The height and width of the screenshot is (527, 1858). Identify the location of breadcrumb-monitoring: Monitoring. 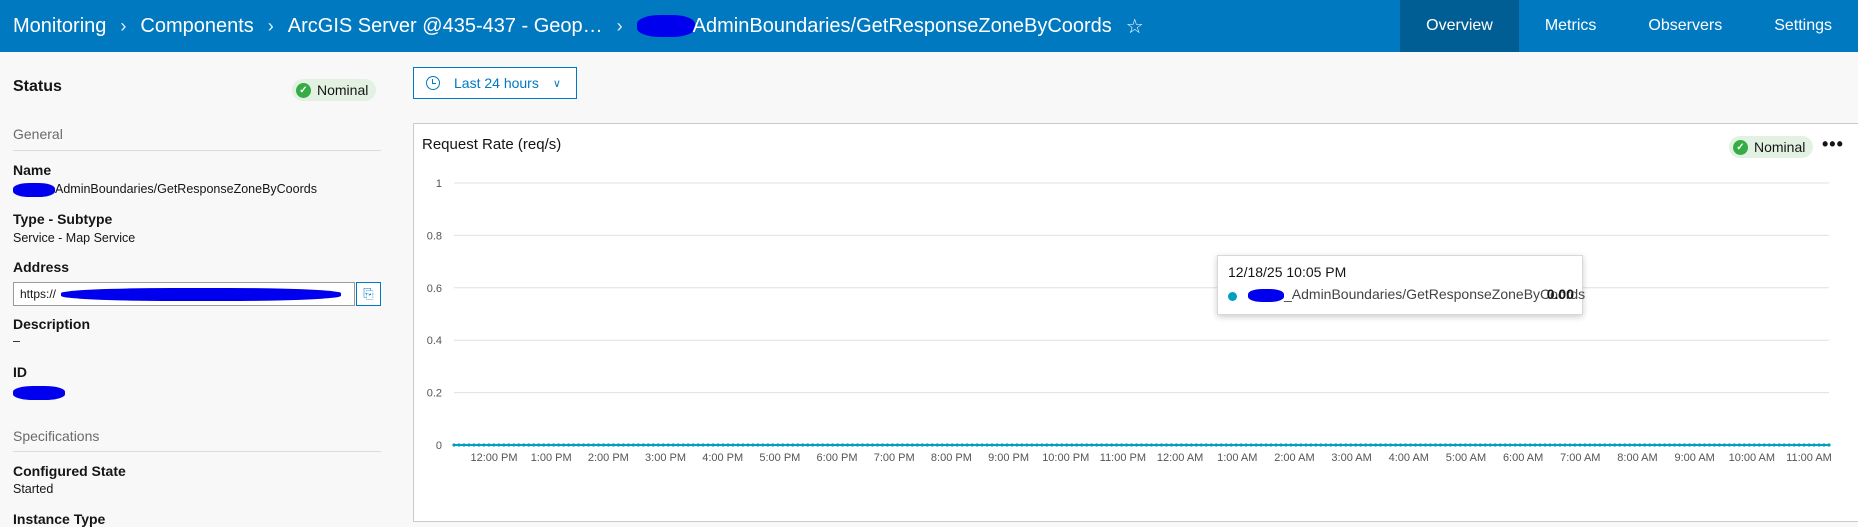
(59, 26).